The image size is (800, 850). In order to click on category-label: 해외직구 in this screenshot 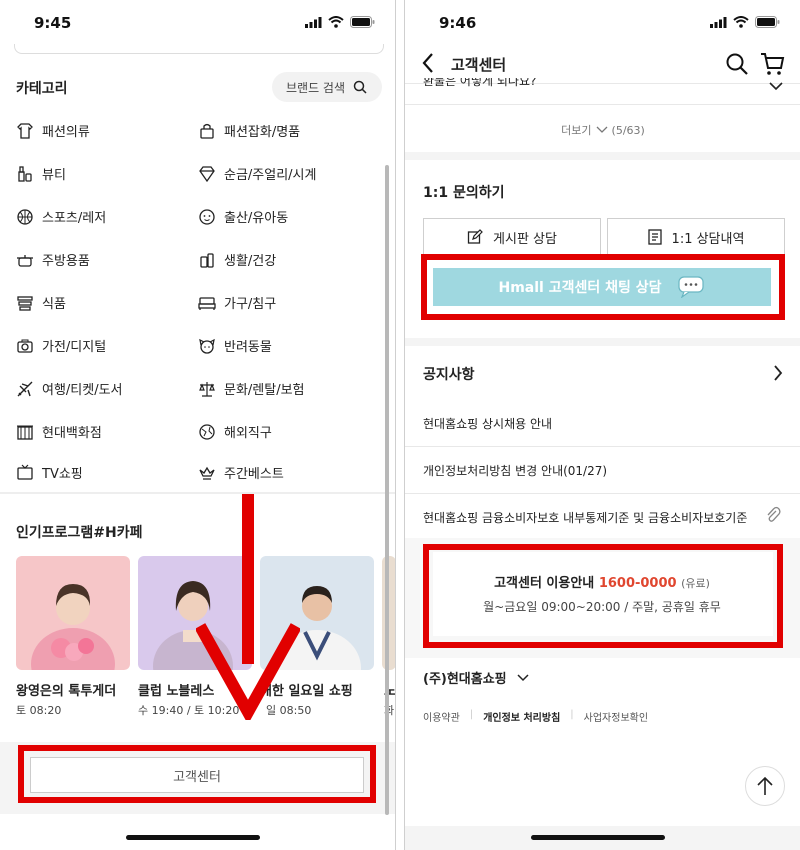, I will do `click(248, 433)`.